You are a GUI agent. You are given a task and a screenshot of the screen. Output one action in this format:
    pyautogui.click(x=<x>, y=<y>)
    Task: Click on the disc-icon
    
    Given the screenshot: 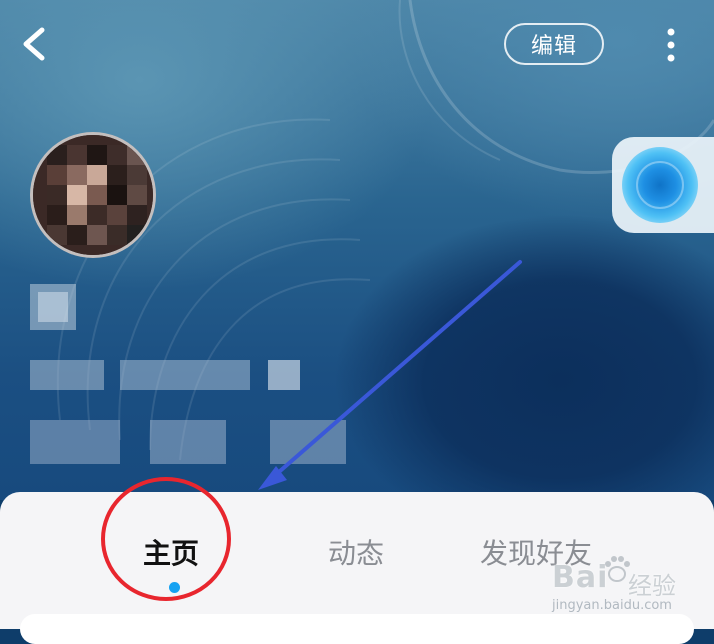 What is the action you would take?
    pyautogui.click(x=660, y=185)
    